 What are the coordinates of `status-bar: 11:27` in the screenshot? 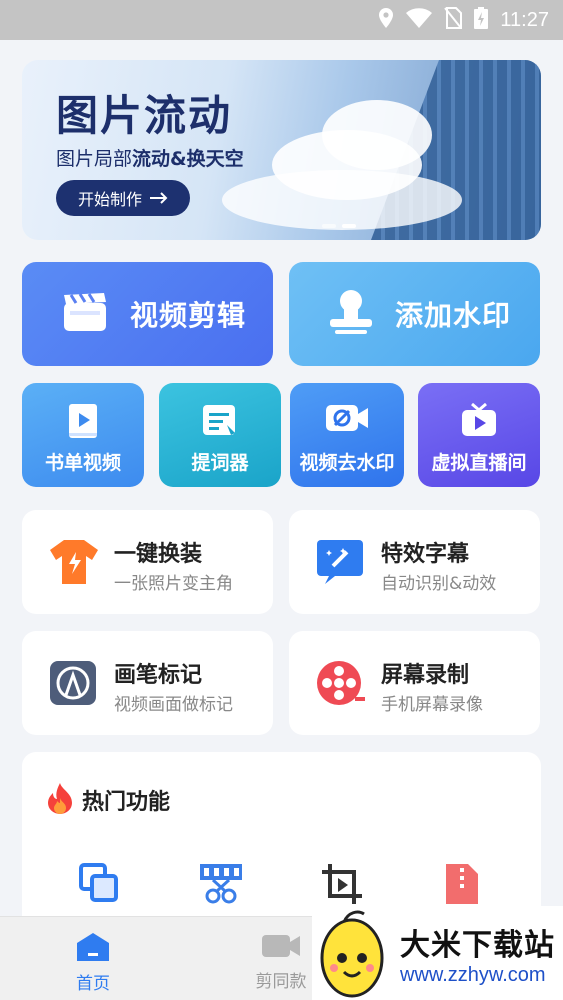 It's located at (281, 20).